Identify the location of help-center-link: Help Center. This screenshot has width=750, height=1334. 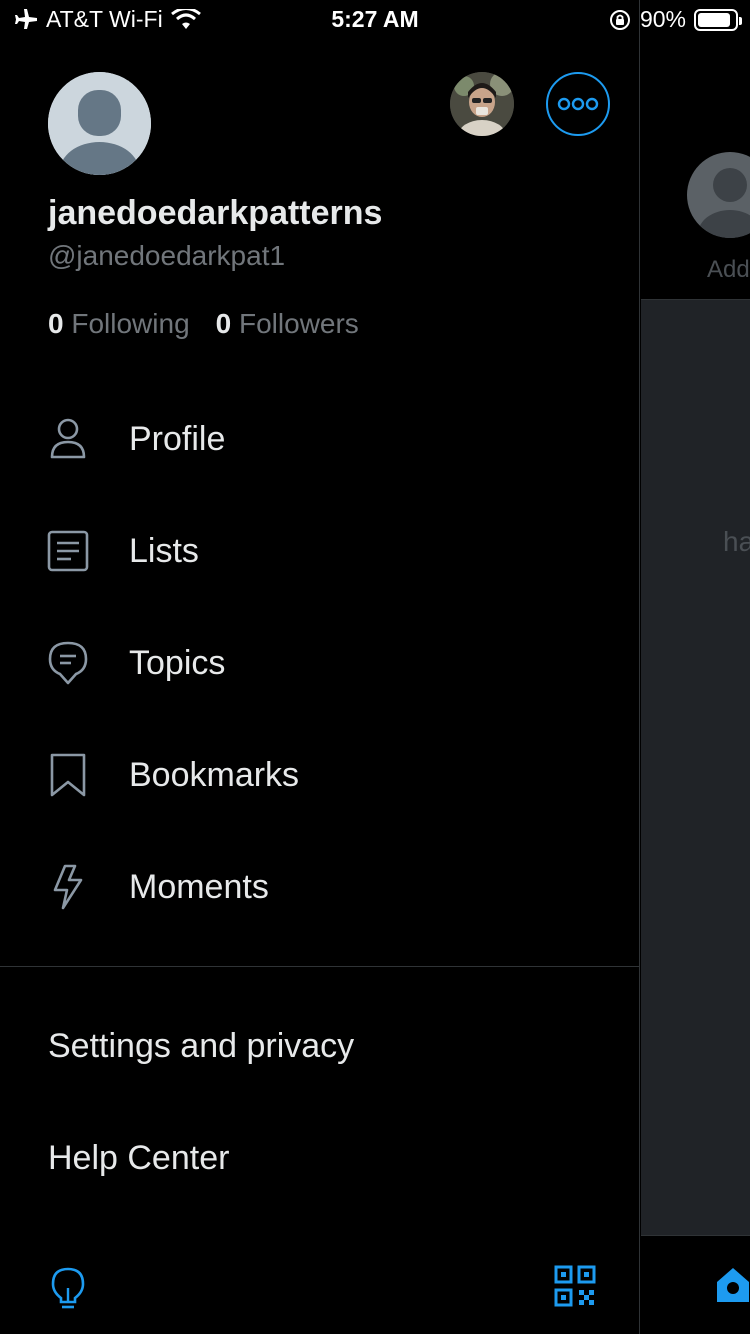
(138, 1158).